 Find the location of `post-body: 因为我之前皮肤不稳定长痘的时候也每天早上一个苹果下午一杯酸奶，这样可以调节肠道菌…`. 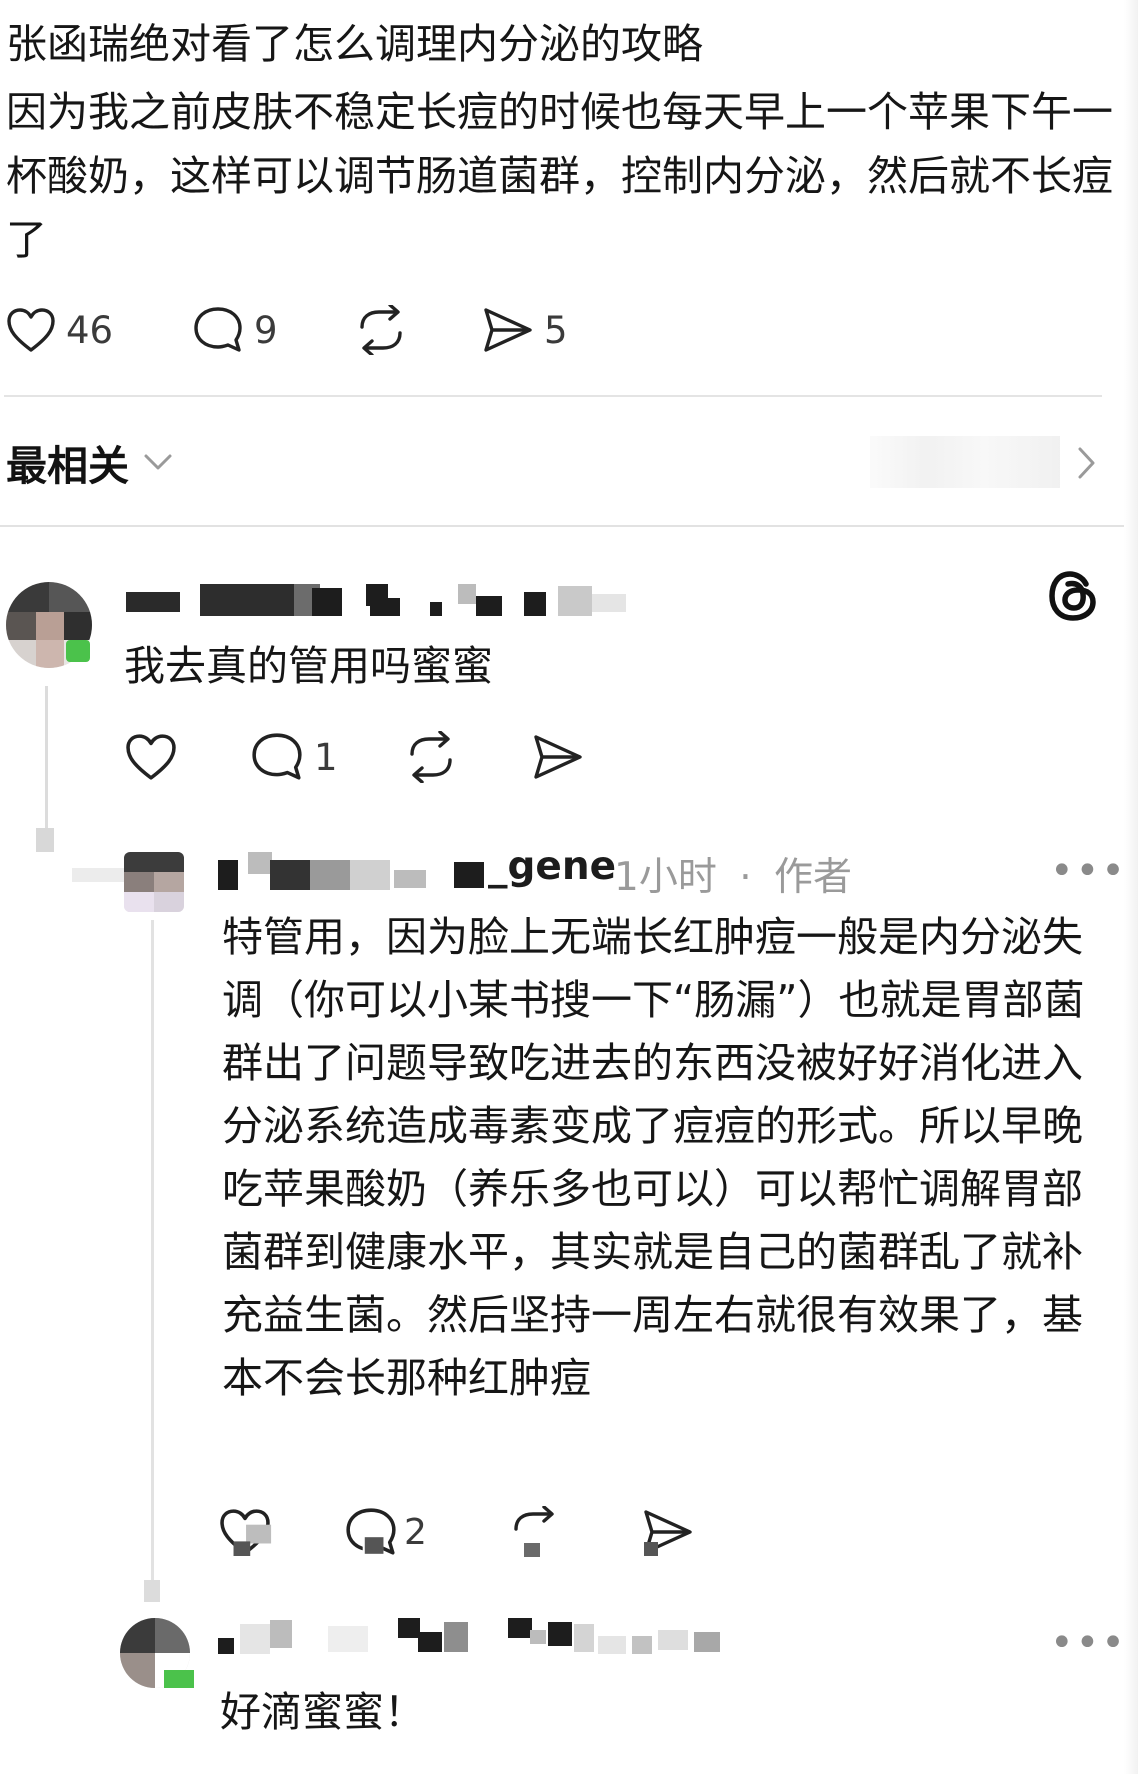

post-body: 因为我之前皮肤不稳定长痘的时候也每天早上一个苹果下午一杯酸奶，这样可以调节肠道菌… is located at coordinates (559, 176).